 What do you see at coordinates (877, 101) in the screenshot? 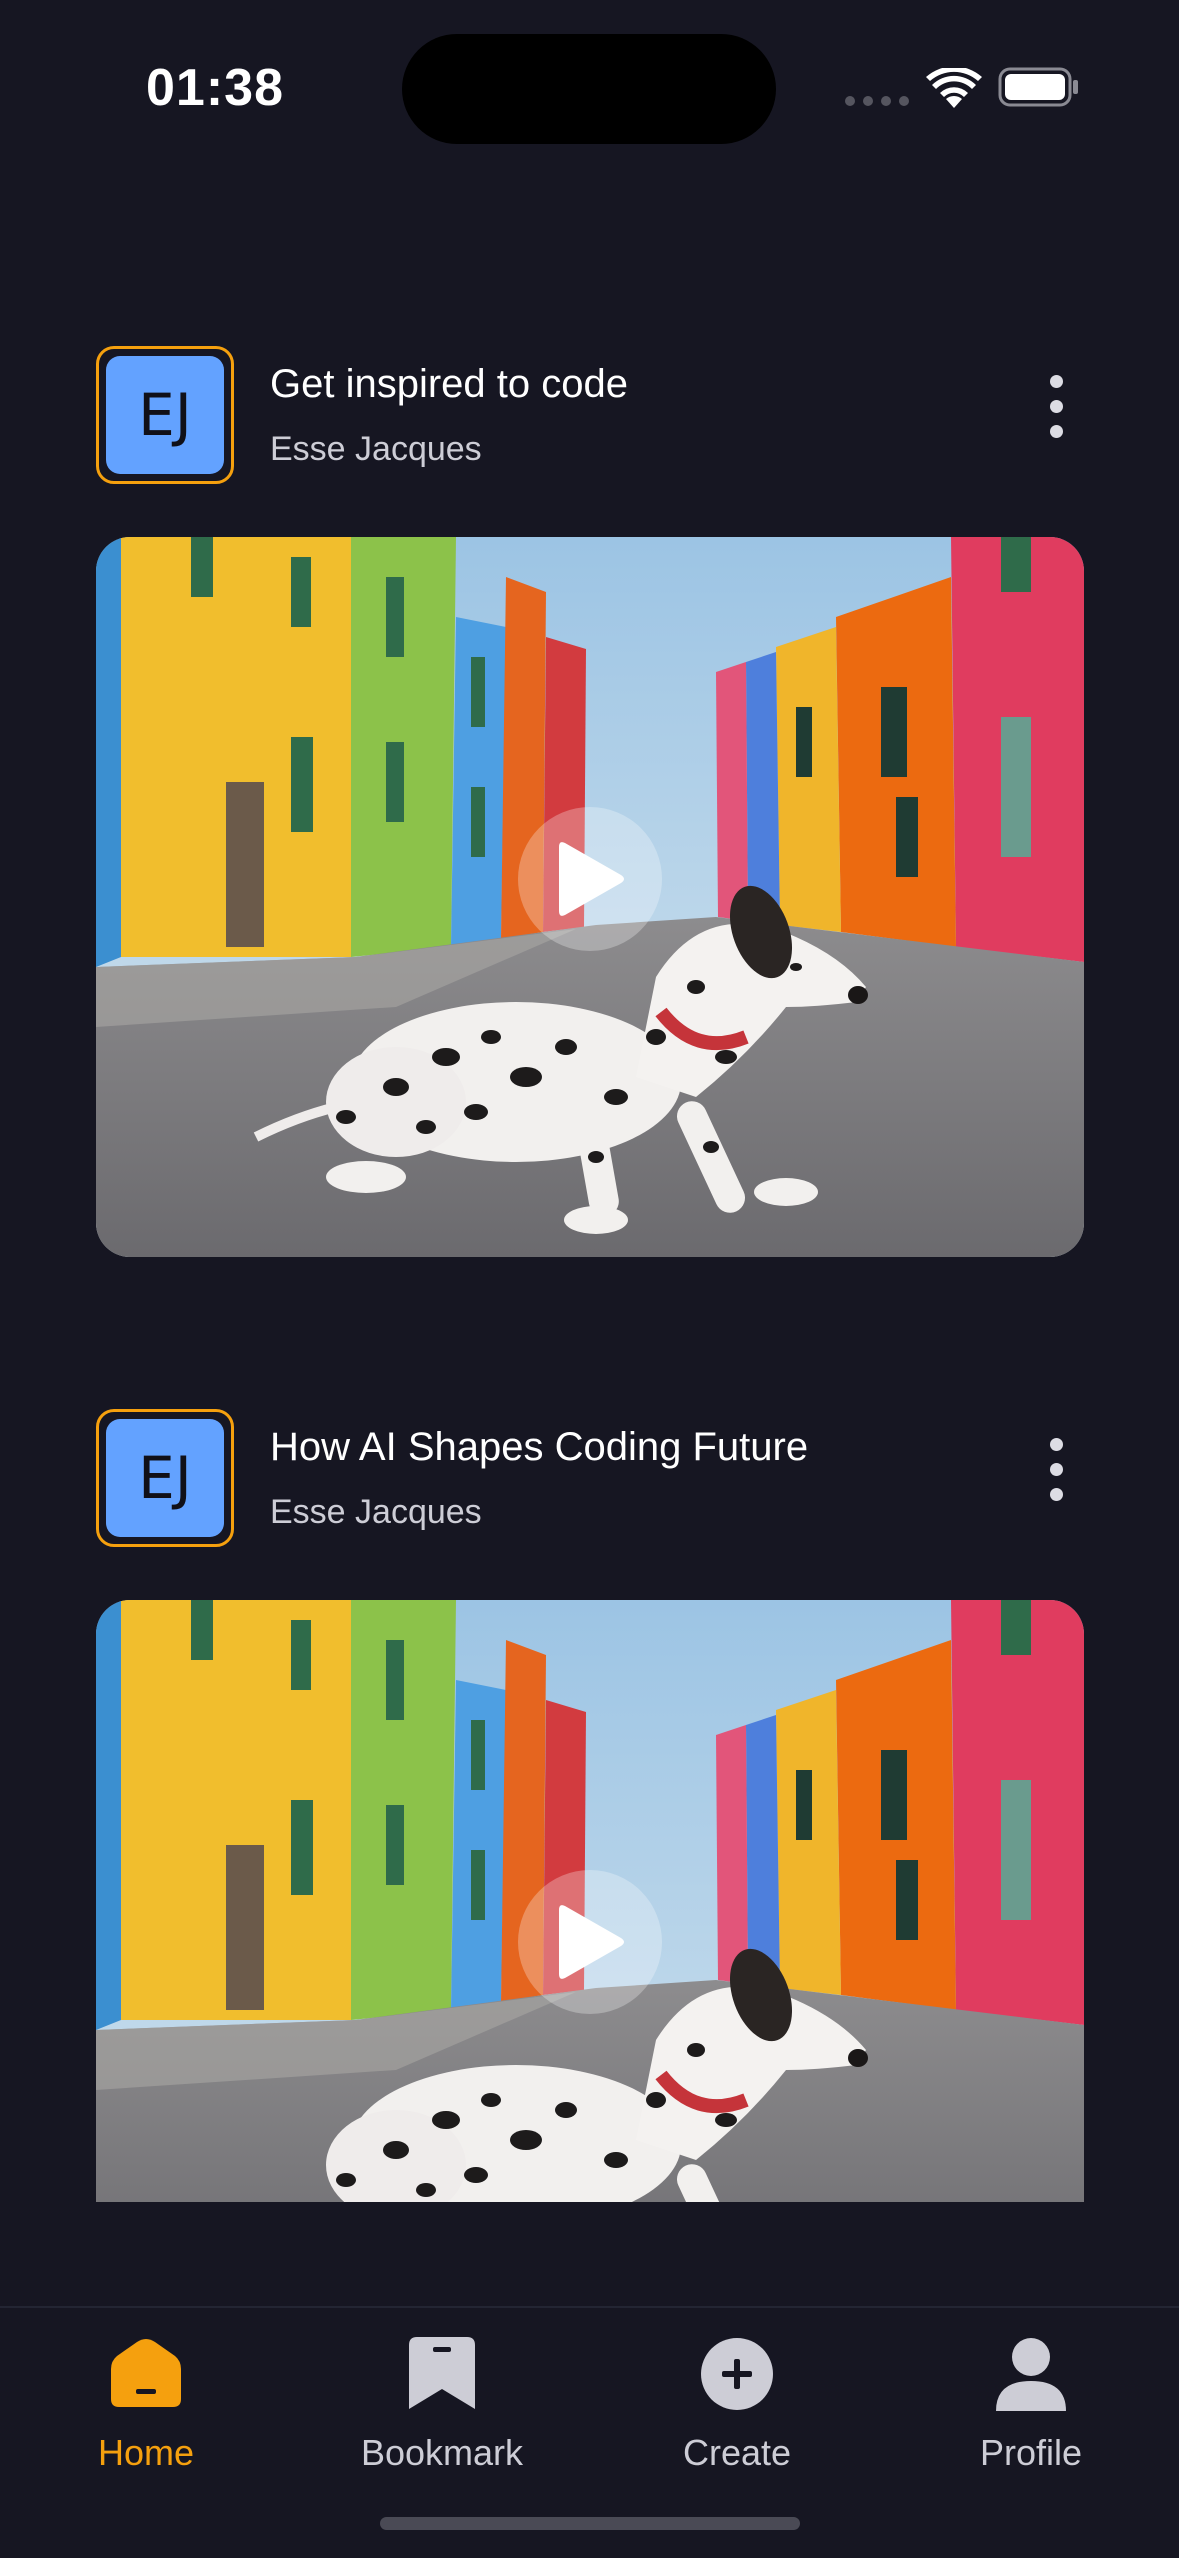
I see `cellular-signal-icon` at bounding box center [877, 101].